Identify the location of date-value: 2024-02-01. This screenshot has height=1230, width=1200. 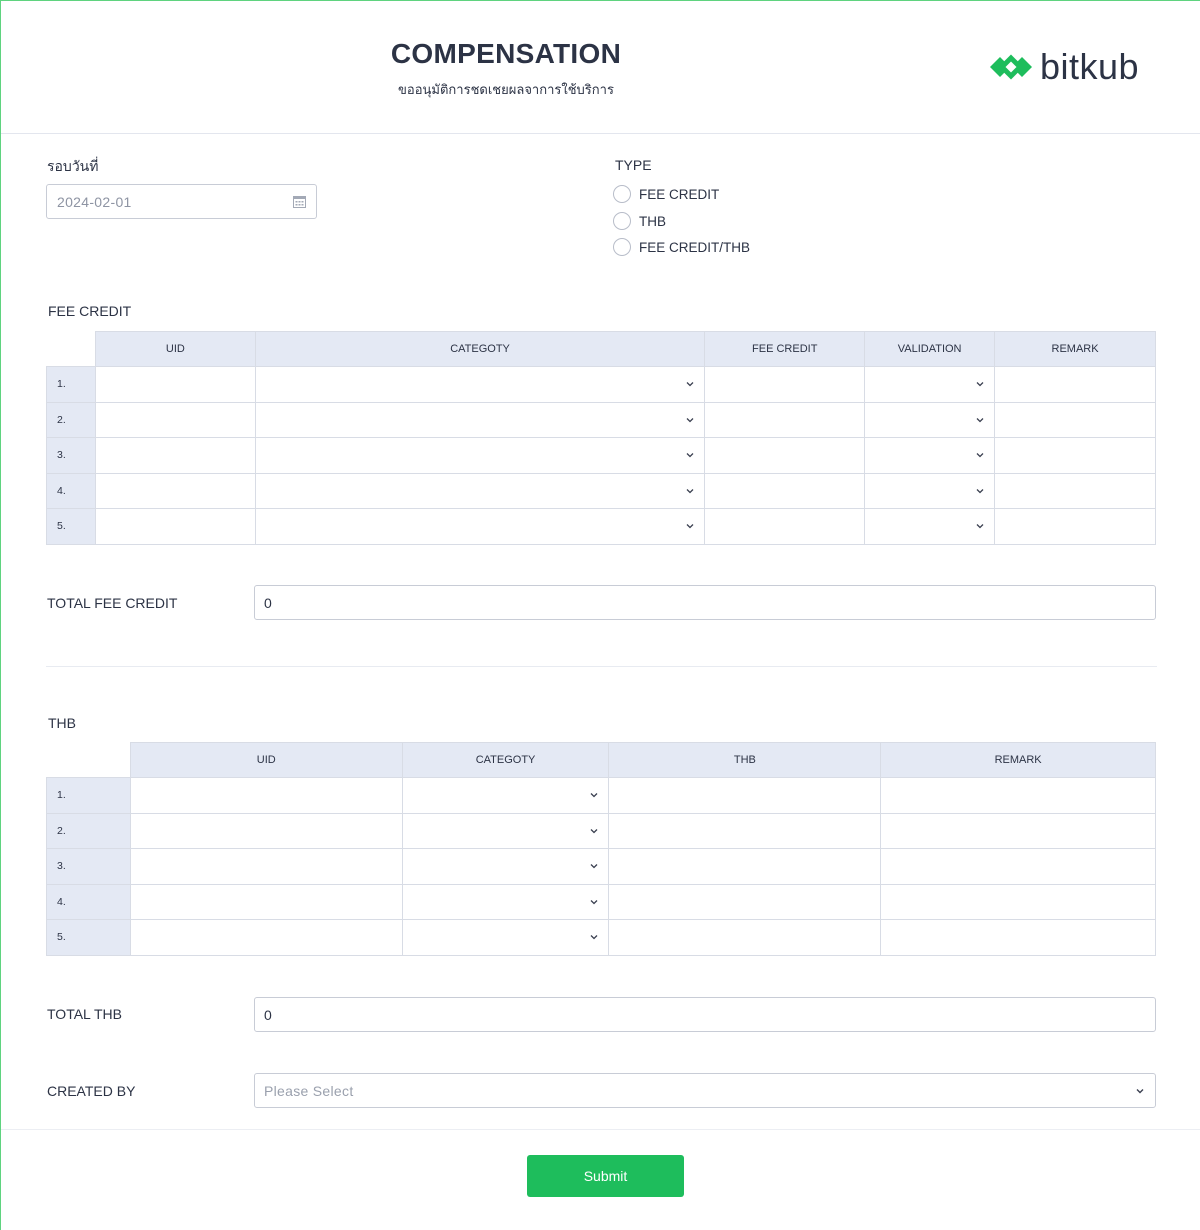
(94, 202).